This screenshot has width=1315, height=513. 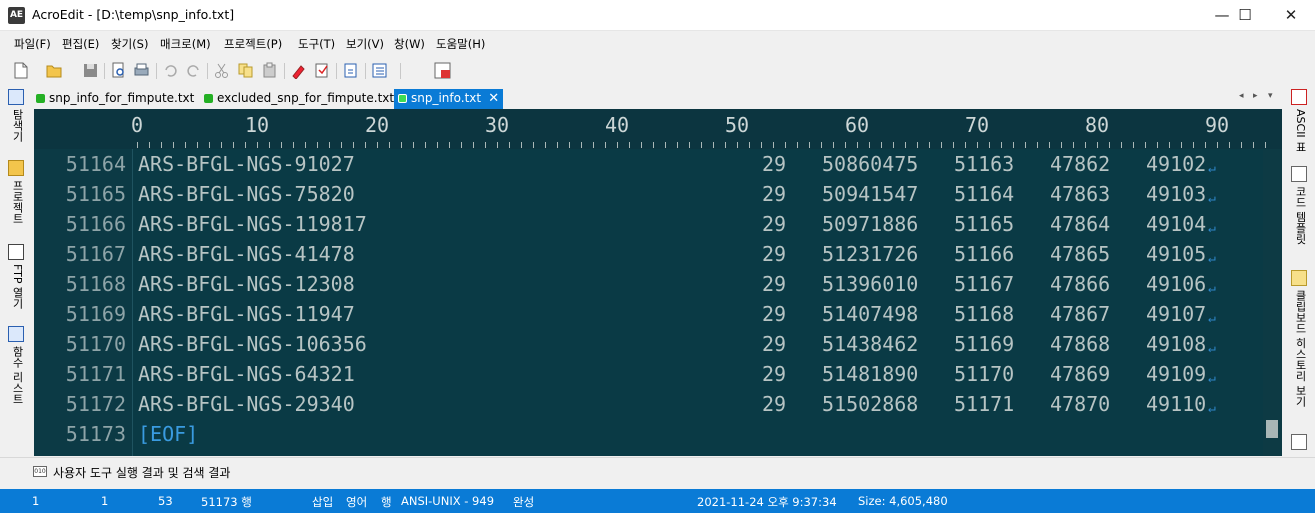 I want to click on line-number: 51165, so click(x=95, y=194).